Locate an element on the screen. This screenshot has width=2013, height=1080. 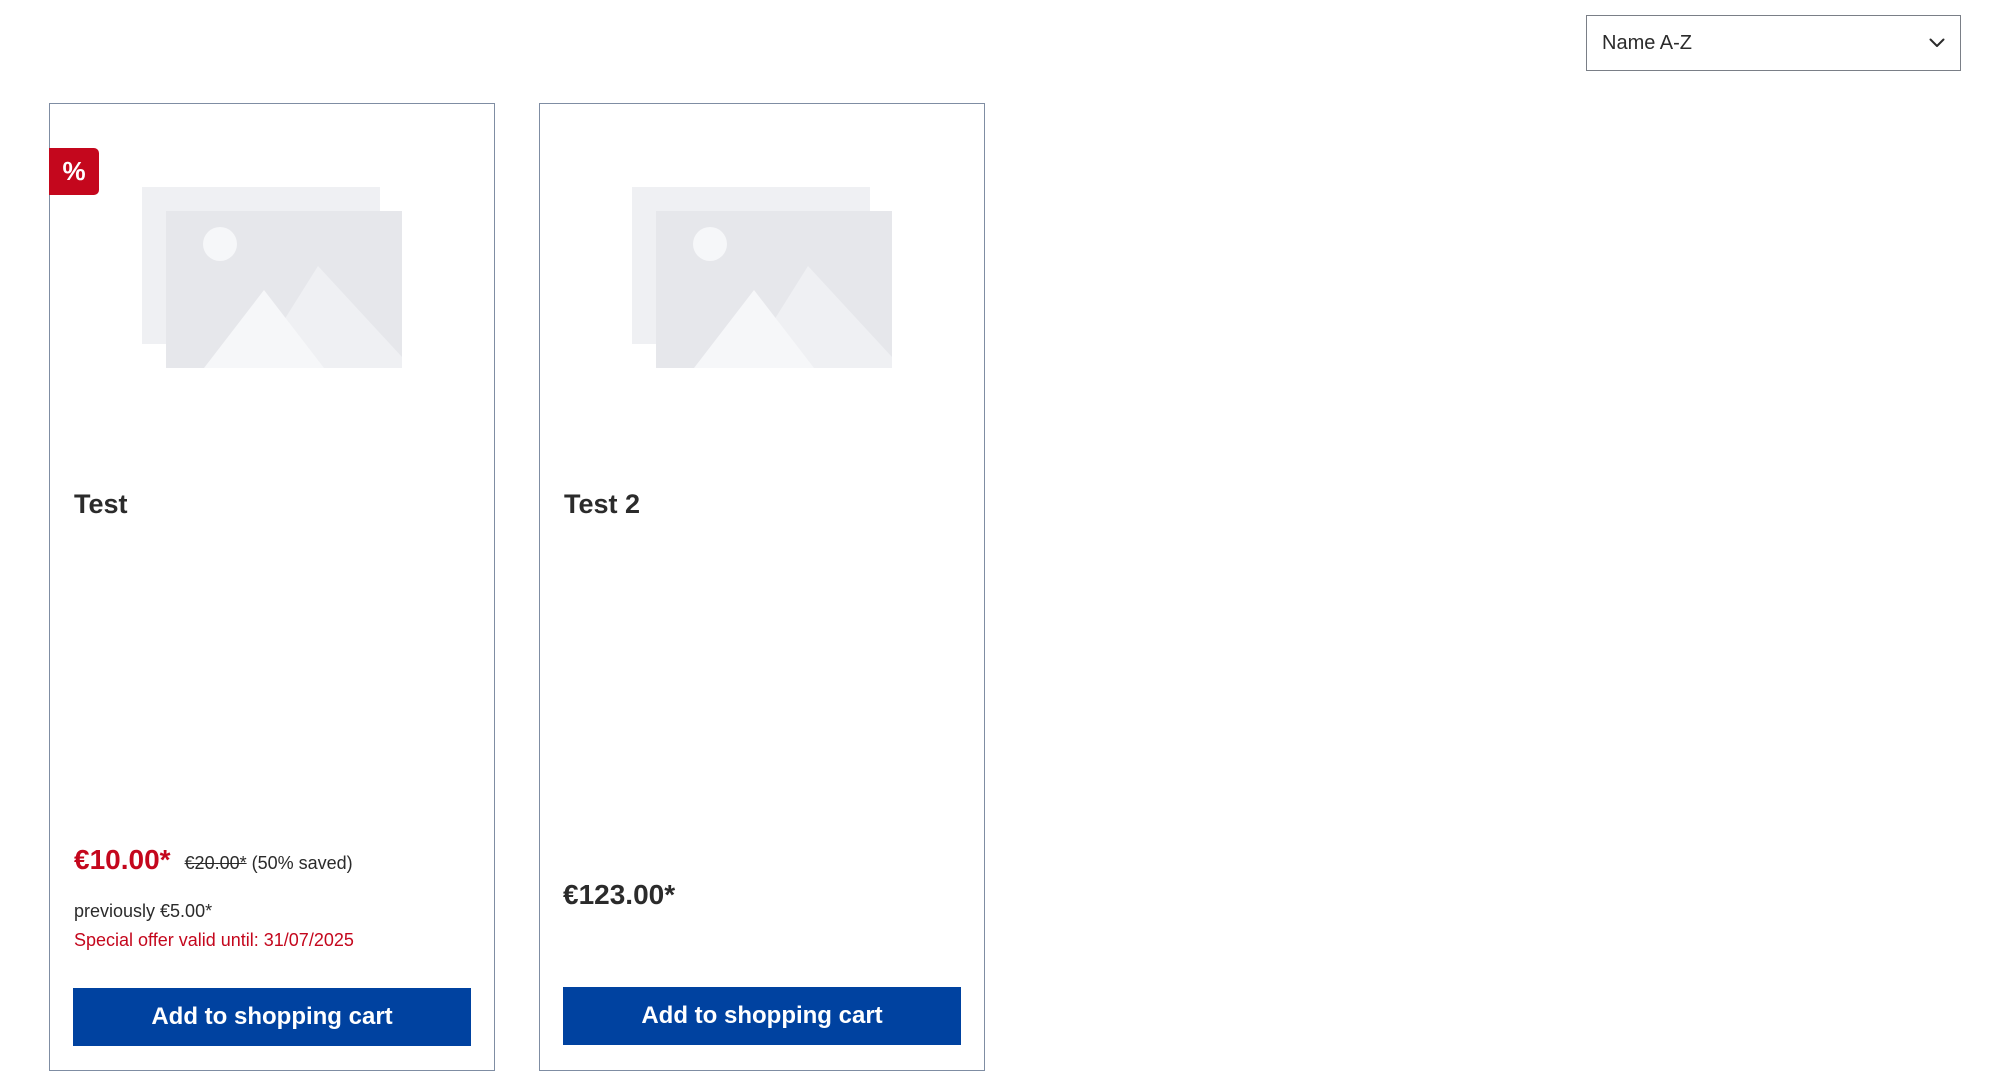
product-title: Test 2 is located at coordinates (602, 504).